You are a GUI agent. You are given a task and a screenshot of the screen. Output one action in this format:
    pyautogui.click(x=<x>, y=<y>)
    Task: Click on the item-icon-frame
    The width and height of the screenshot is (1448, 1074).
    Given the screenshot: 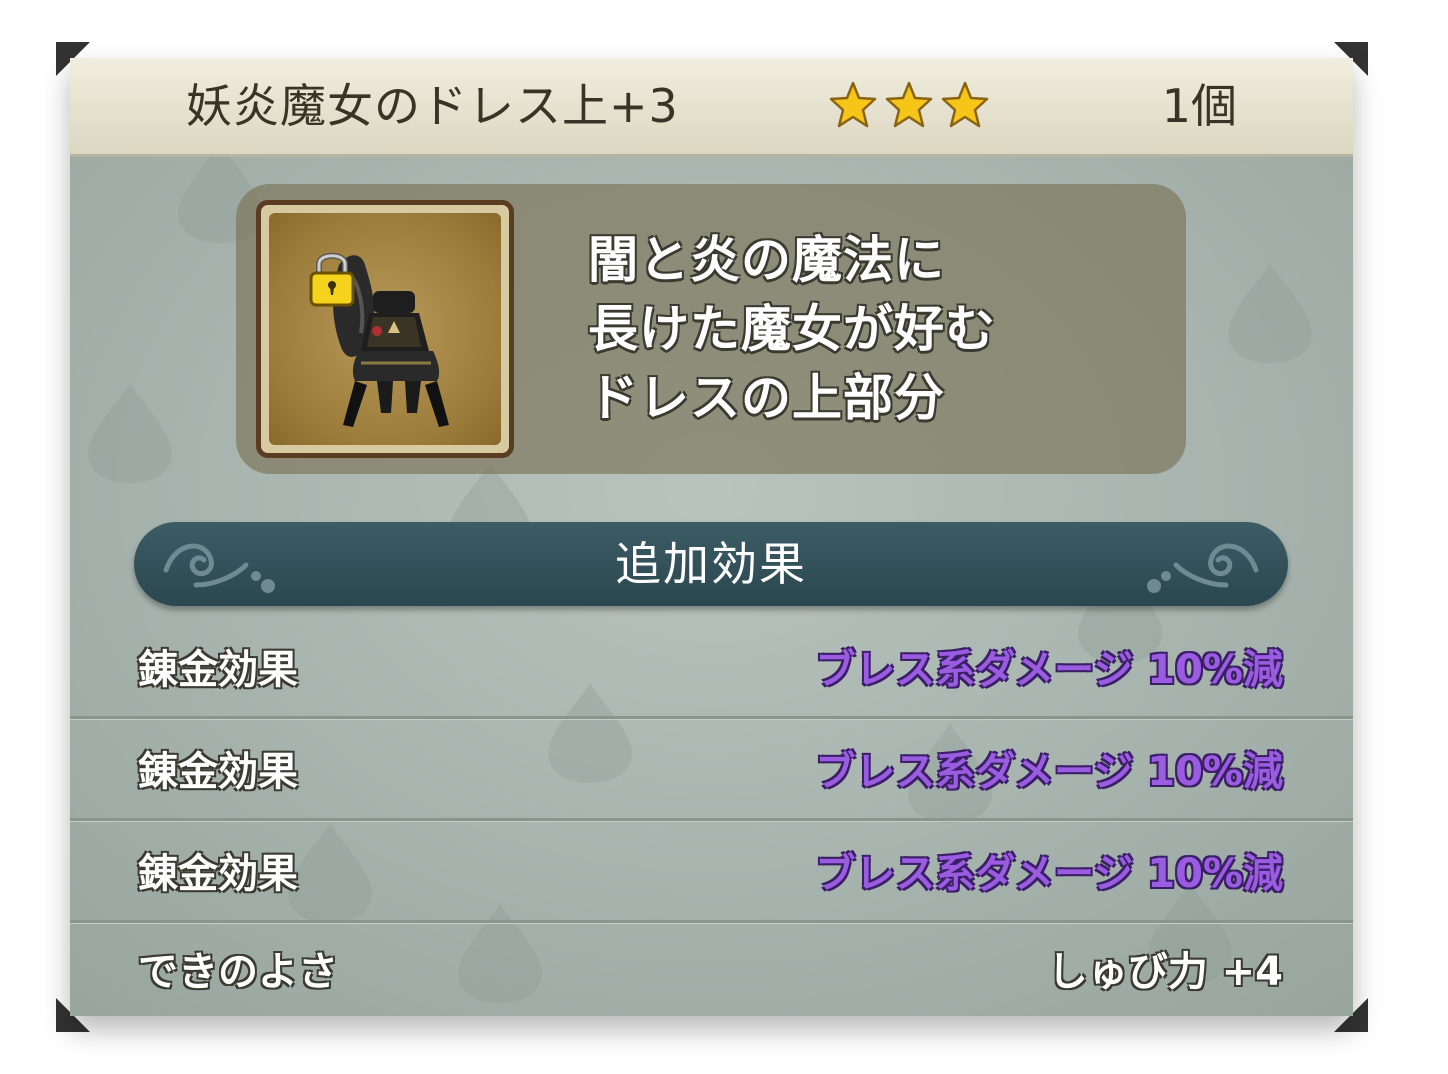 What is the action you would take?
    pyautogui.click(x=385, y=329)
    